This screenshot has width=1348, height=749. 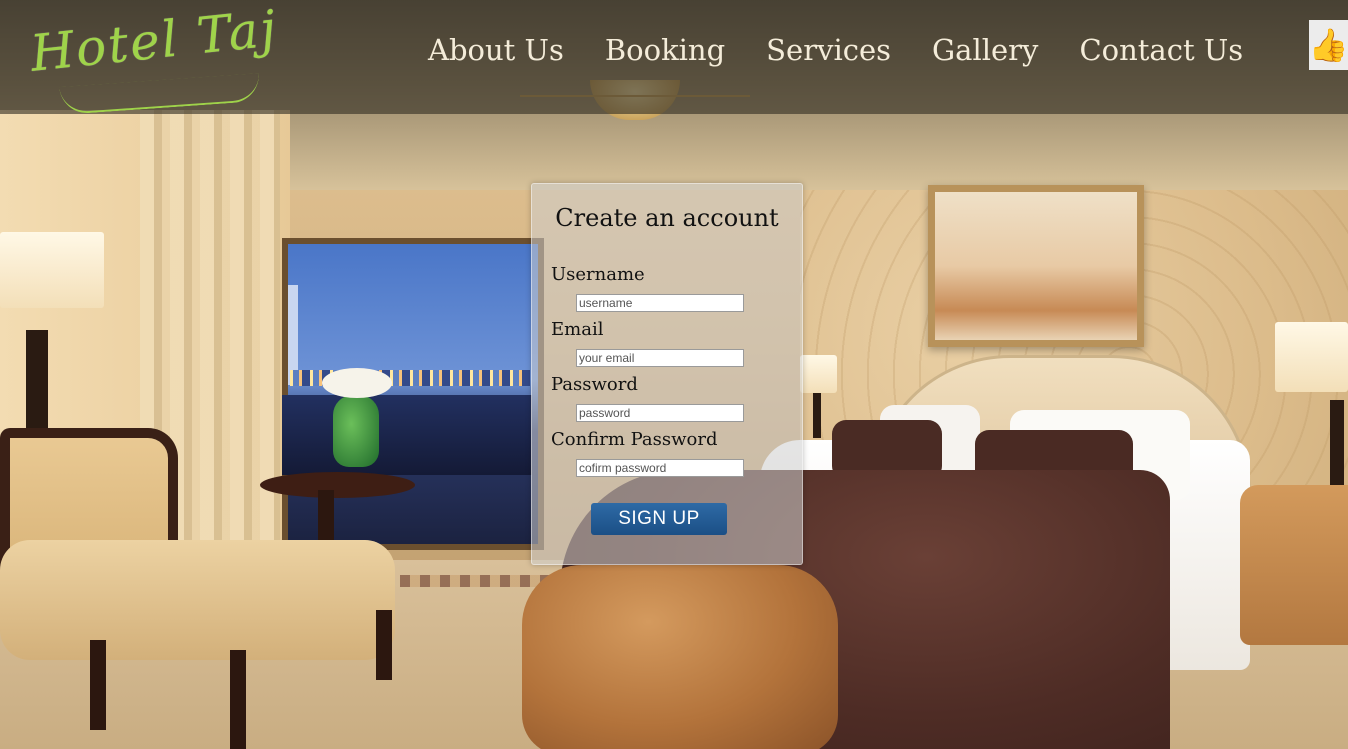 What do you see at coordinates (665, 50) in the screenshot?
I see `nav-booking-link: Booking` at bounding box center [665, 50].